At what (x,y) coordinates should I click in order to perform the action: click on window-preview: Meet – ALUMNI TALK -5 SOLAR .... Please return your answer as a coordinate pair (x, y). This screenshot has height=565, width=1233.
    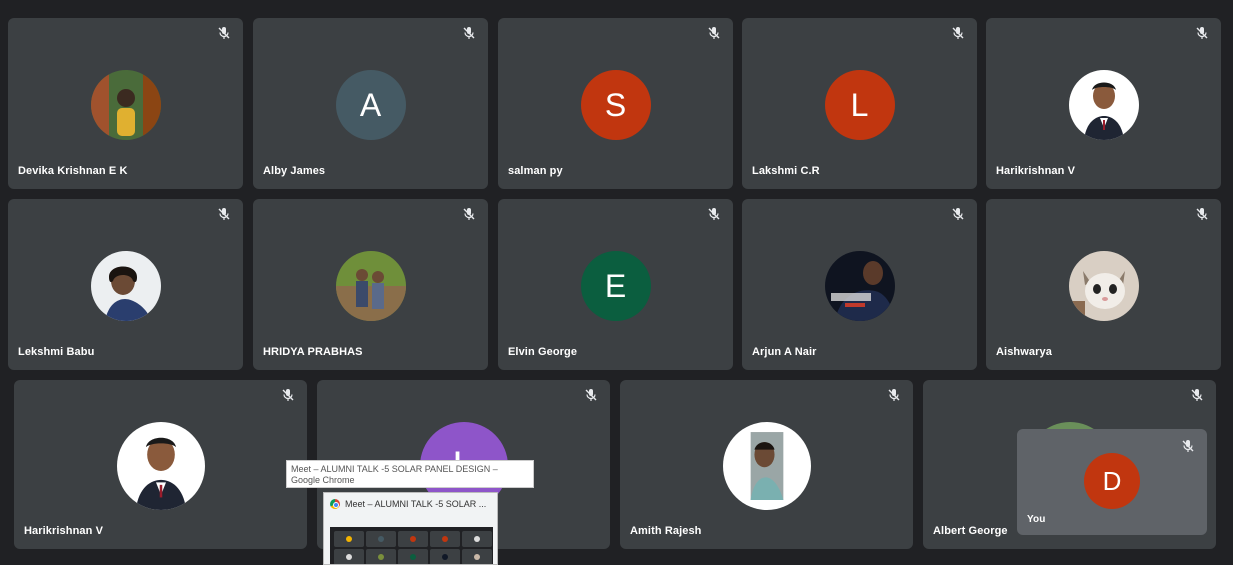
    Looking at the image, I should click on (410, 528).